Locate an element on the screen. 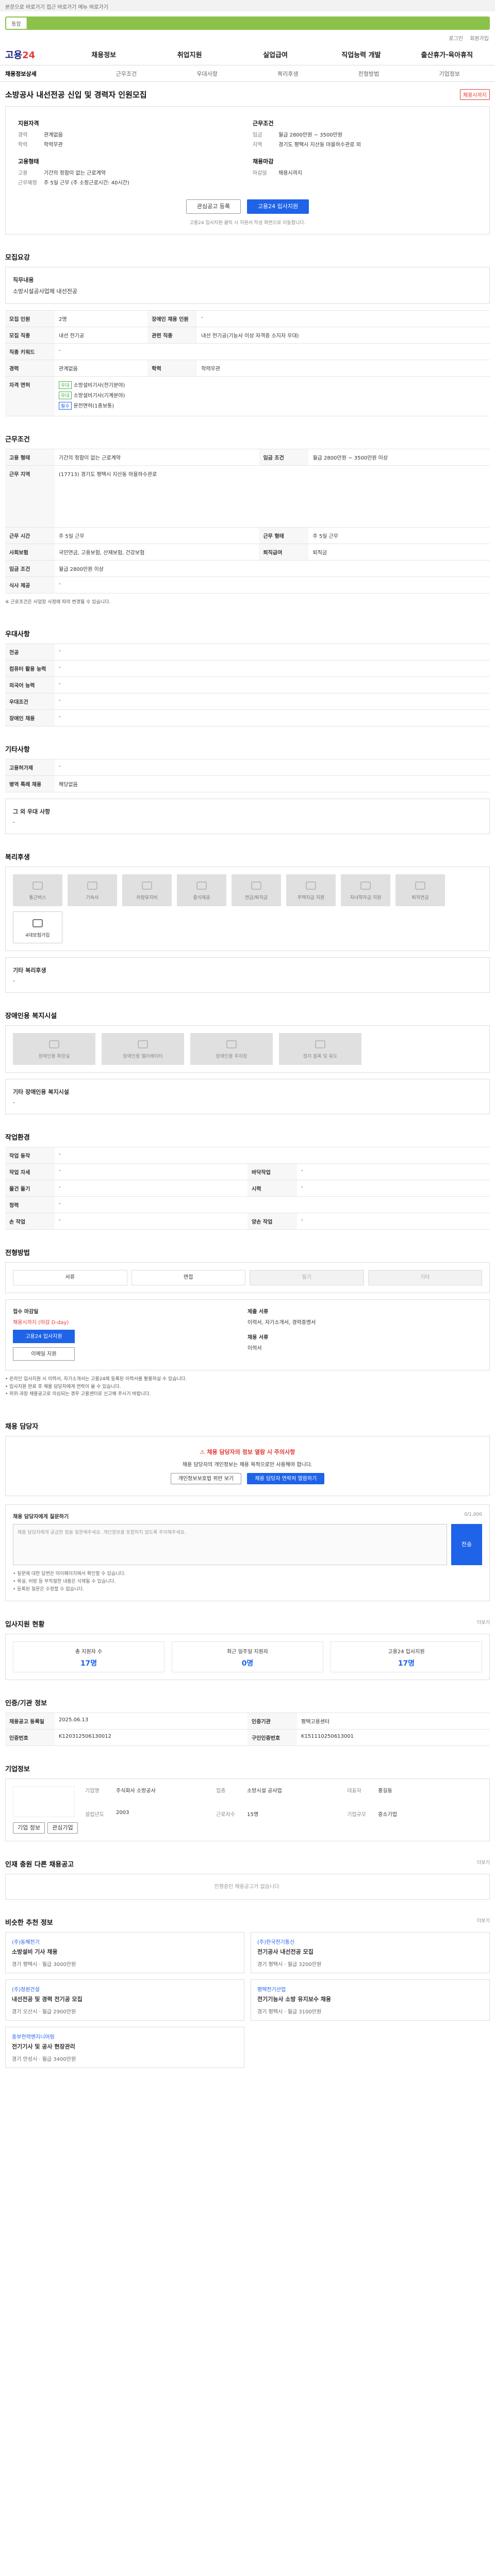 Image resolution: width=495 pixels, height=2576 pixels. stat-total: 총 지원자 수 17명 is located at coordinates (89, 1657).